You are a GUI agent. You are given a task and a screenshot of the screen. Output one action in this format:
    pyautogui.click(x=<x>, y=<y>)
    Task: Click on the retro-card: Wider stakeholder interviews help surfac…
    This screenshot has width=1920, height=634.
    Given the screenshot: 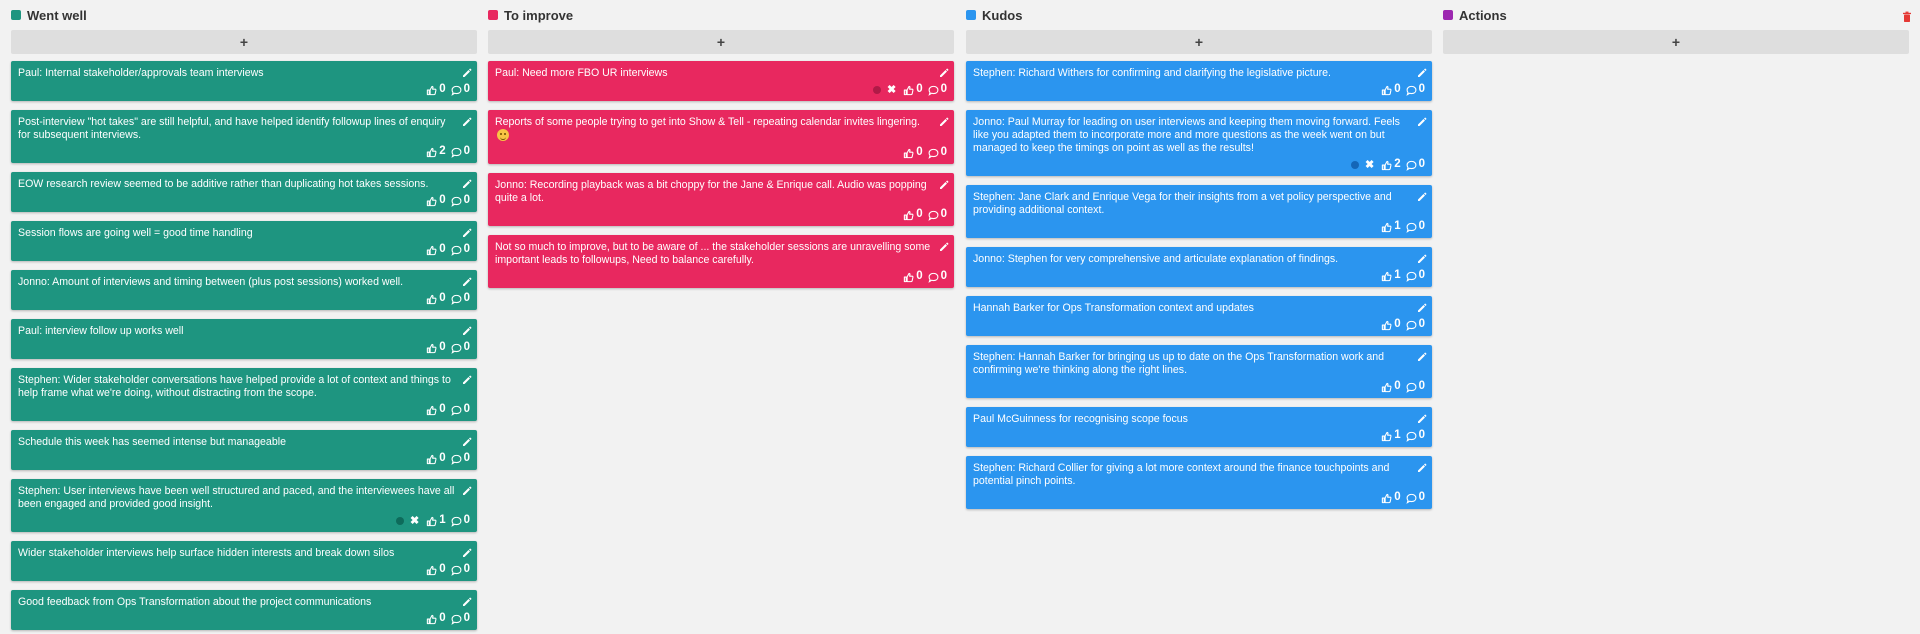 What is the action you would take?
    pyautogui.click(x=244, y=561)
    